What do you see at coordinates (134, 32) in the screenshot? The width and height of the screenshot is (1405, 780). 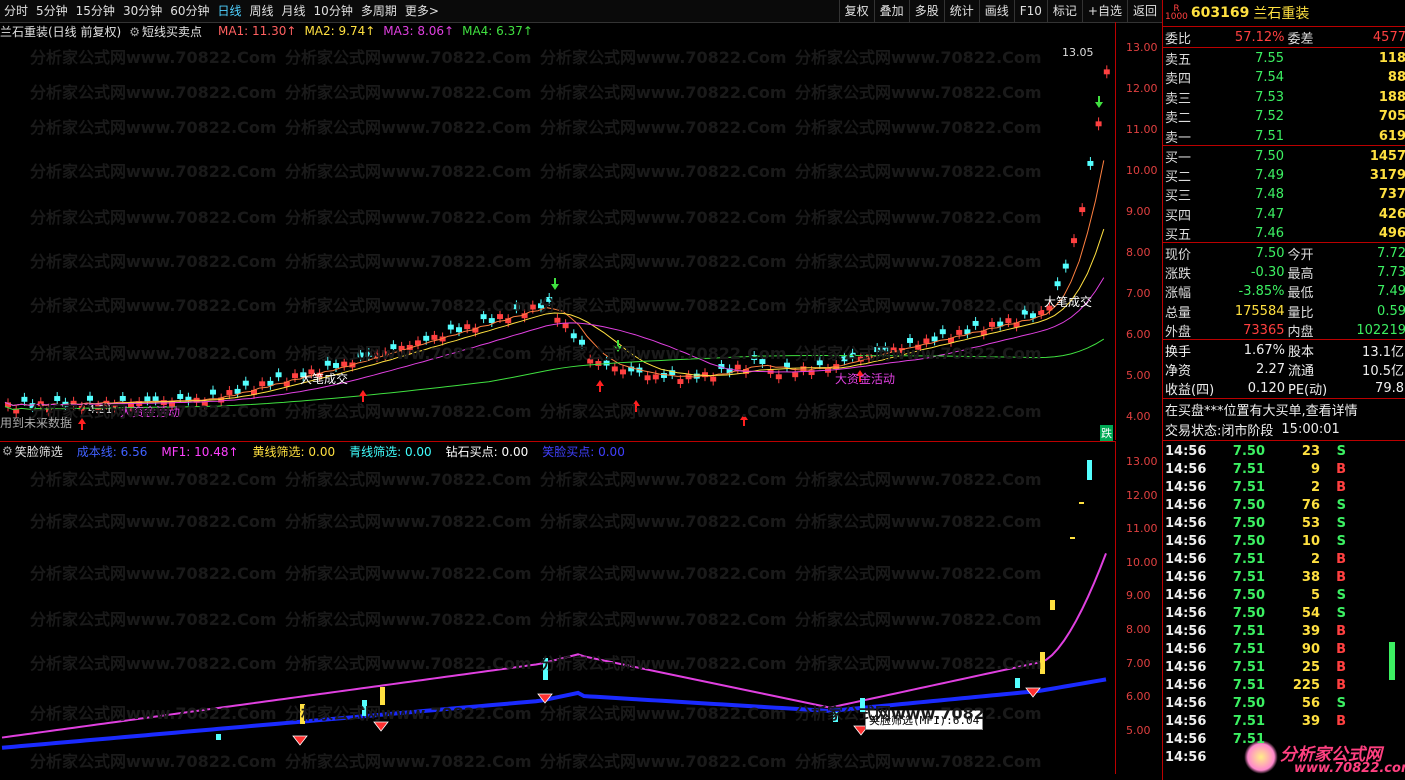 I see `settings-icon: ⚙` at bounding box center [134, 32].